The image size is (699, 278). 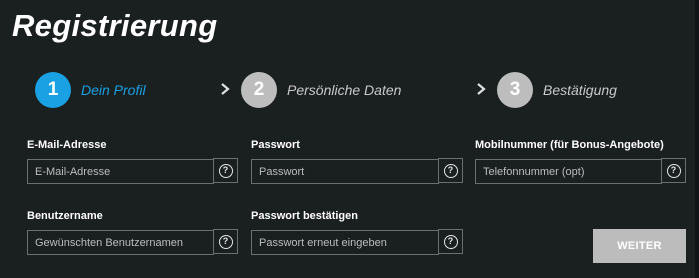 I want to click on password-field, so click(x=345, y=171).